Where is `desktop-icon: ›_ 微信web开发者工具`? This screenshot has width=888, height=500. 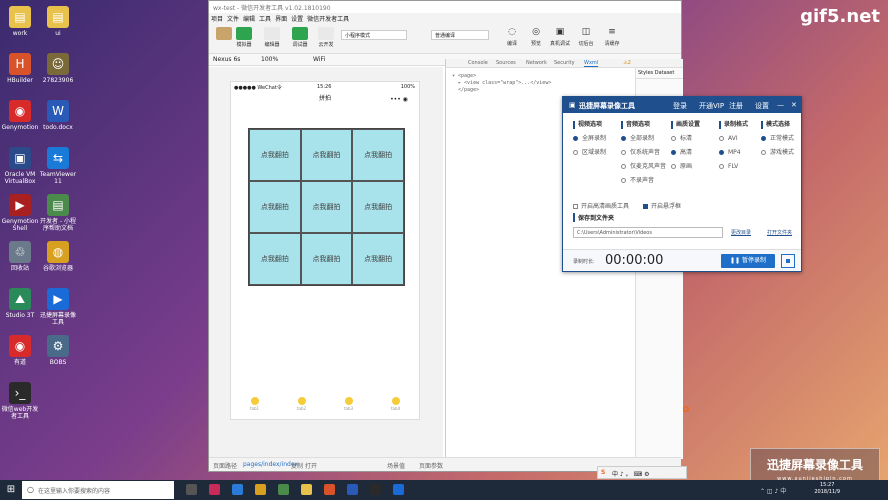 desktop-icon: ›_ 微信web开发者工具 is located at coordinates (20, 401).